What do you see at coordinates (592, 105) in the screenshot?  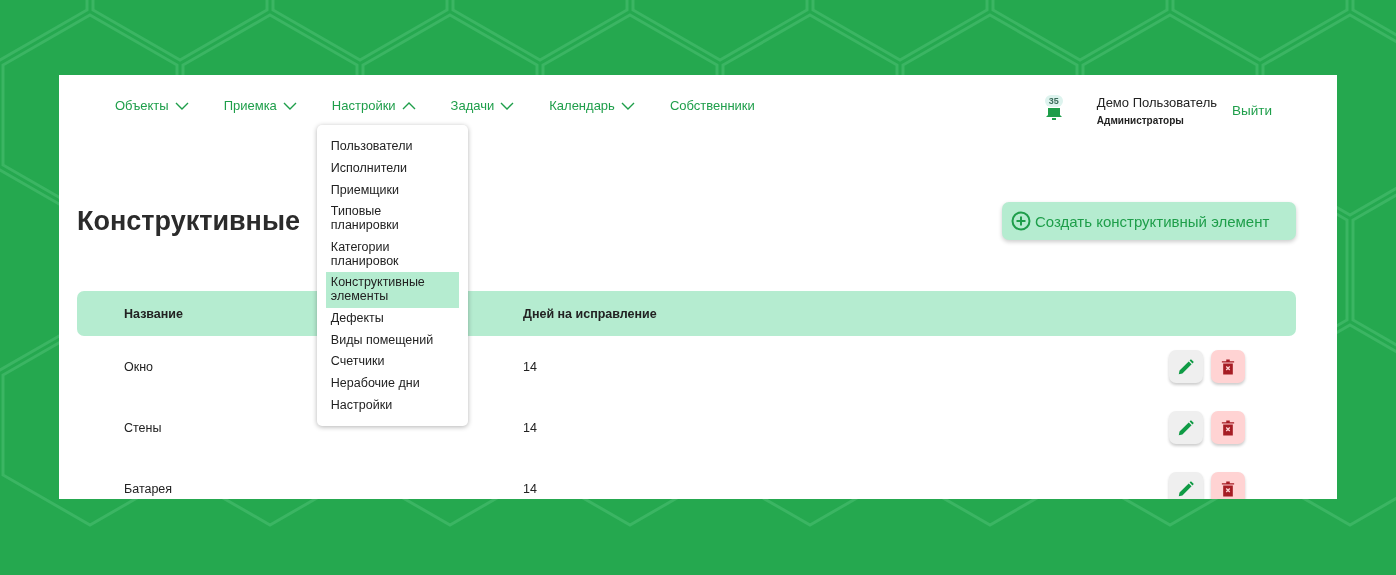 I see `nav-menu-item: Календарь` at bounding box center [592, 105].